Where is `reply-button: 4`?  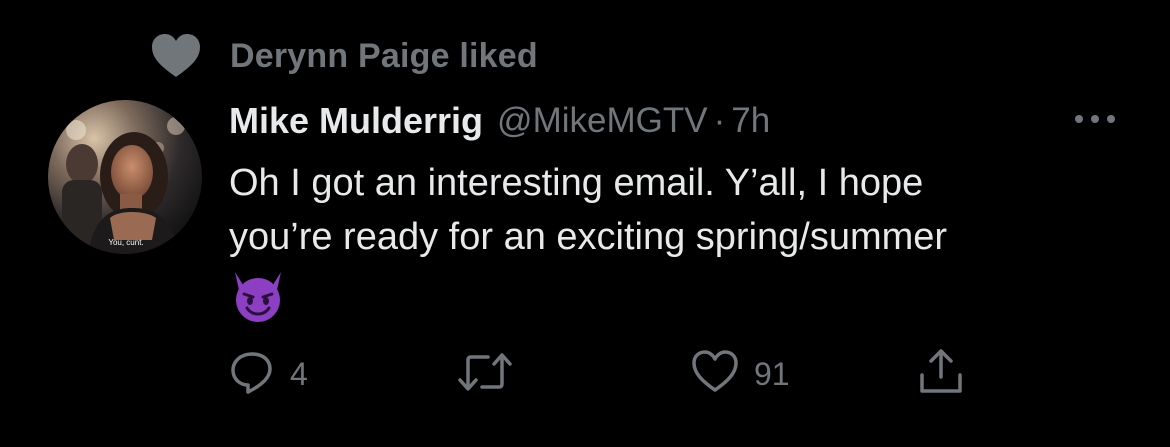 reply-button: 4 is located at coordinates (268, 374).